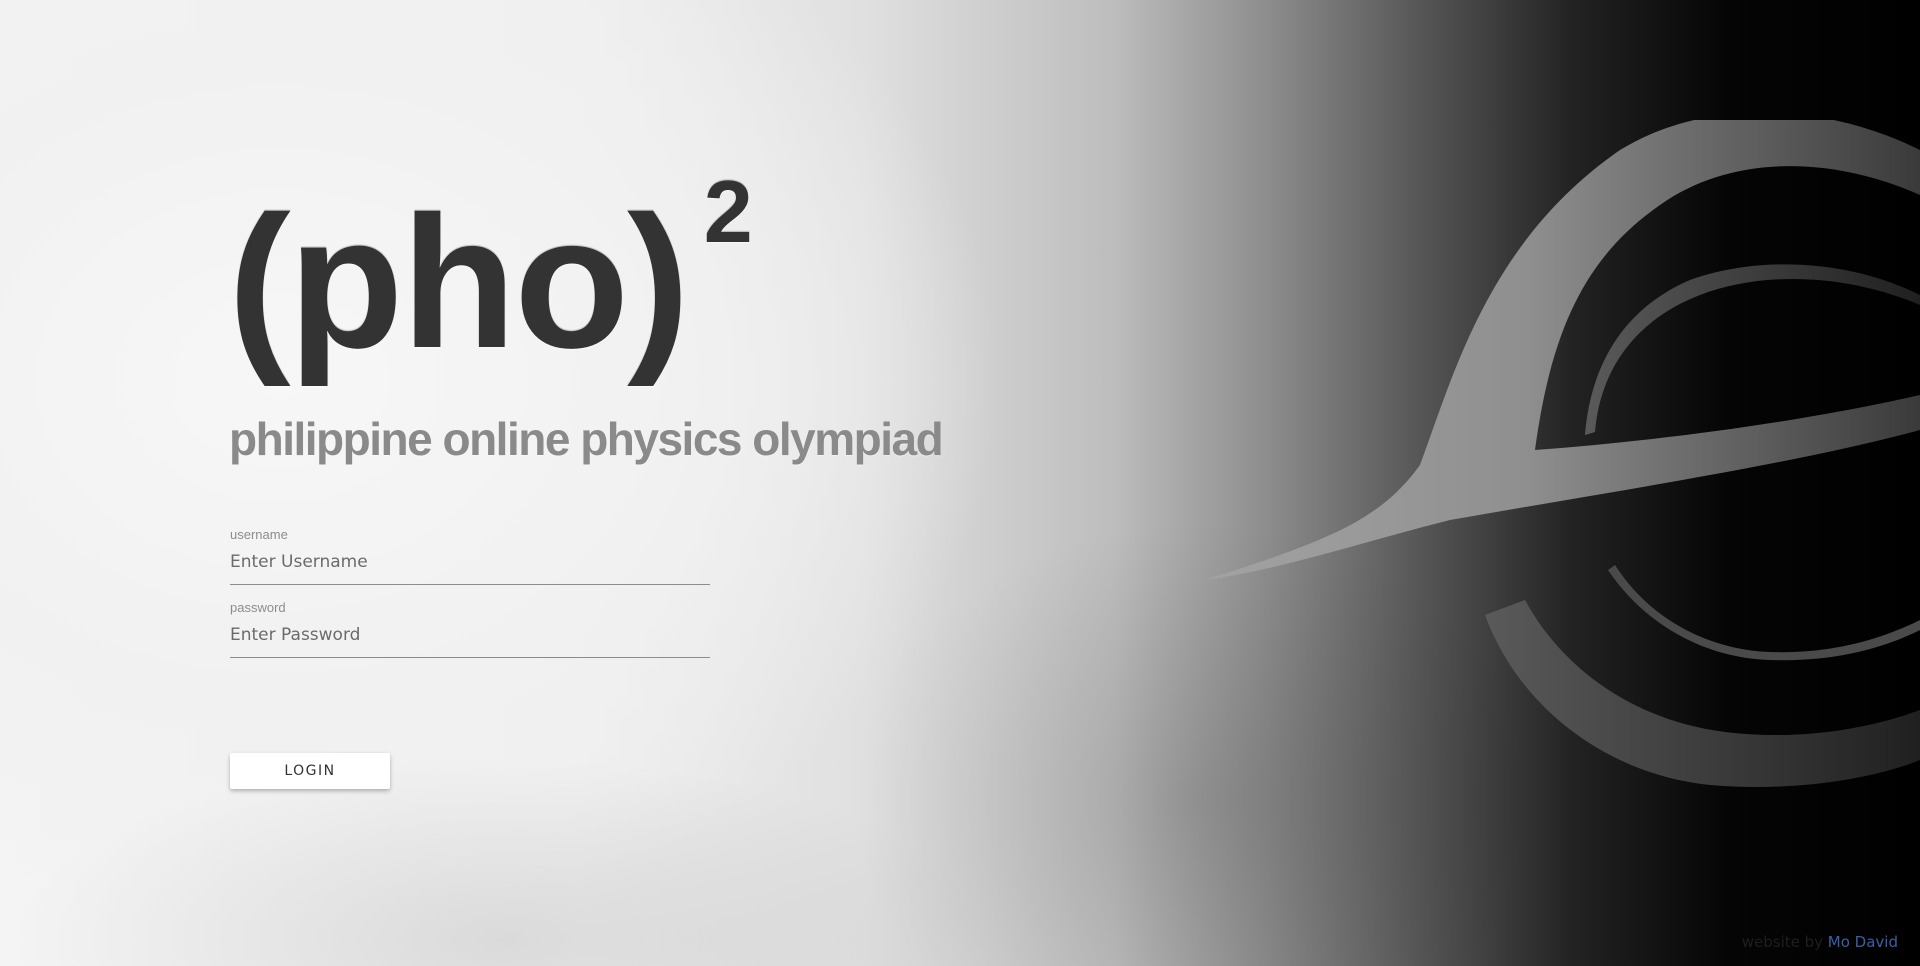 The height and width of the screenshot is (966, 1920). I want to click on site-subtitle: philippine online physics olympiad, so click(586, 439).